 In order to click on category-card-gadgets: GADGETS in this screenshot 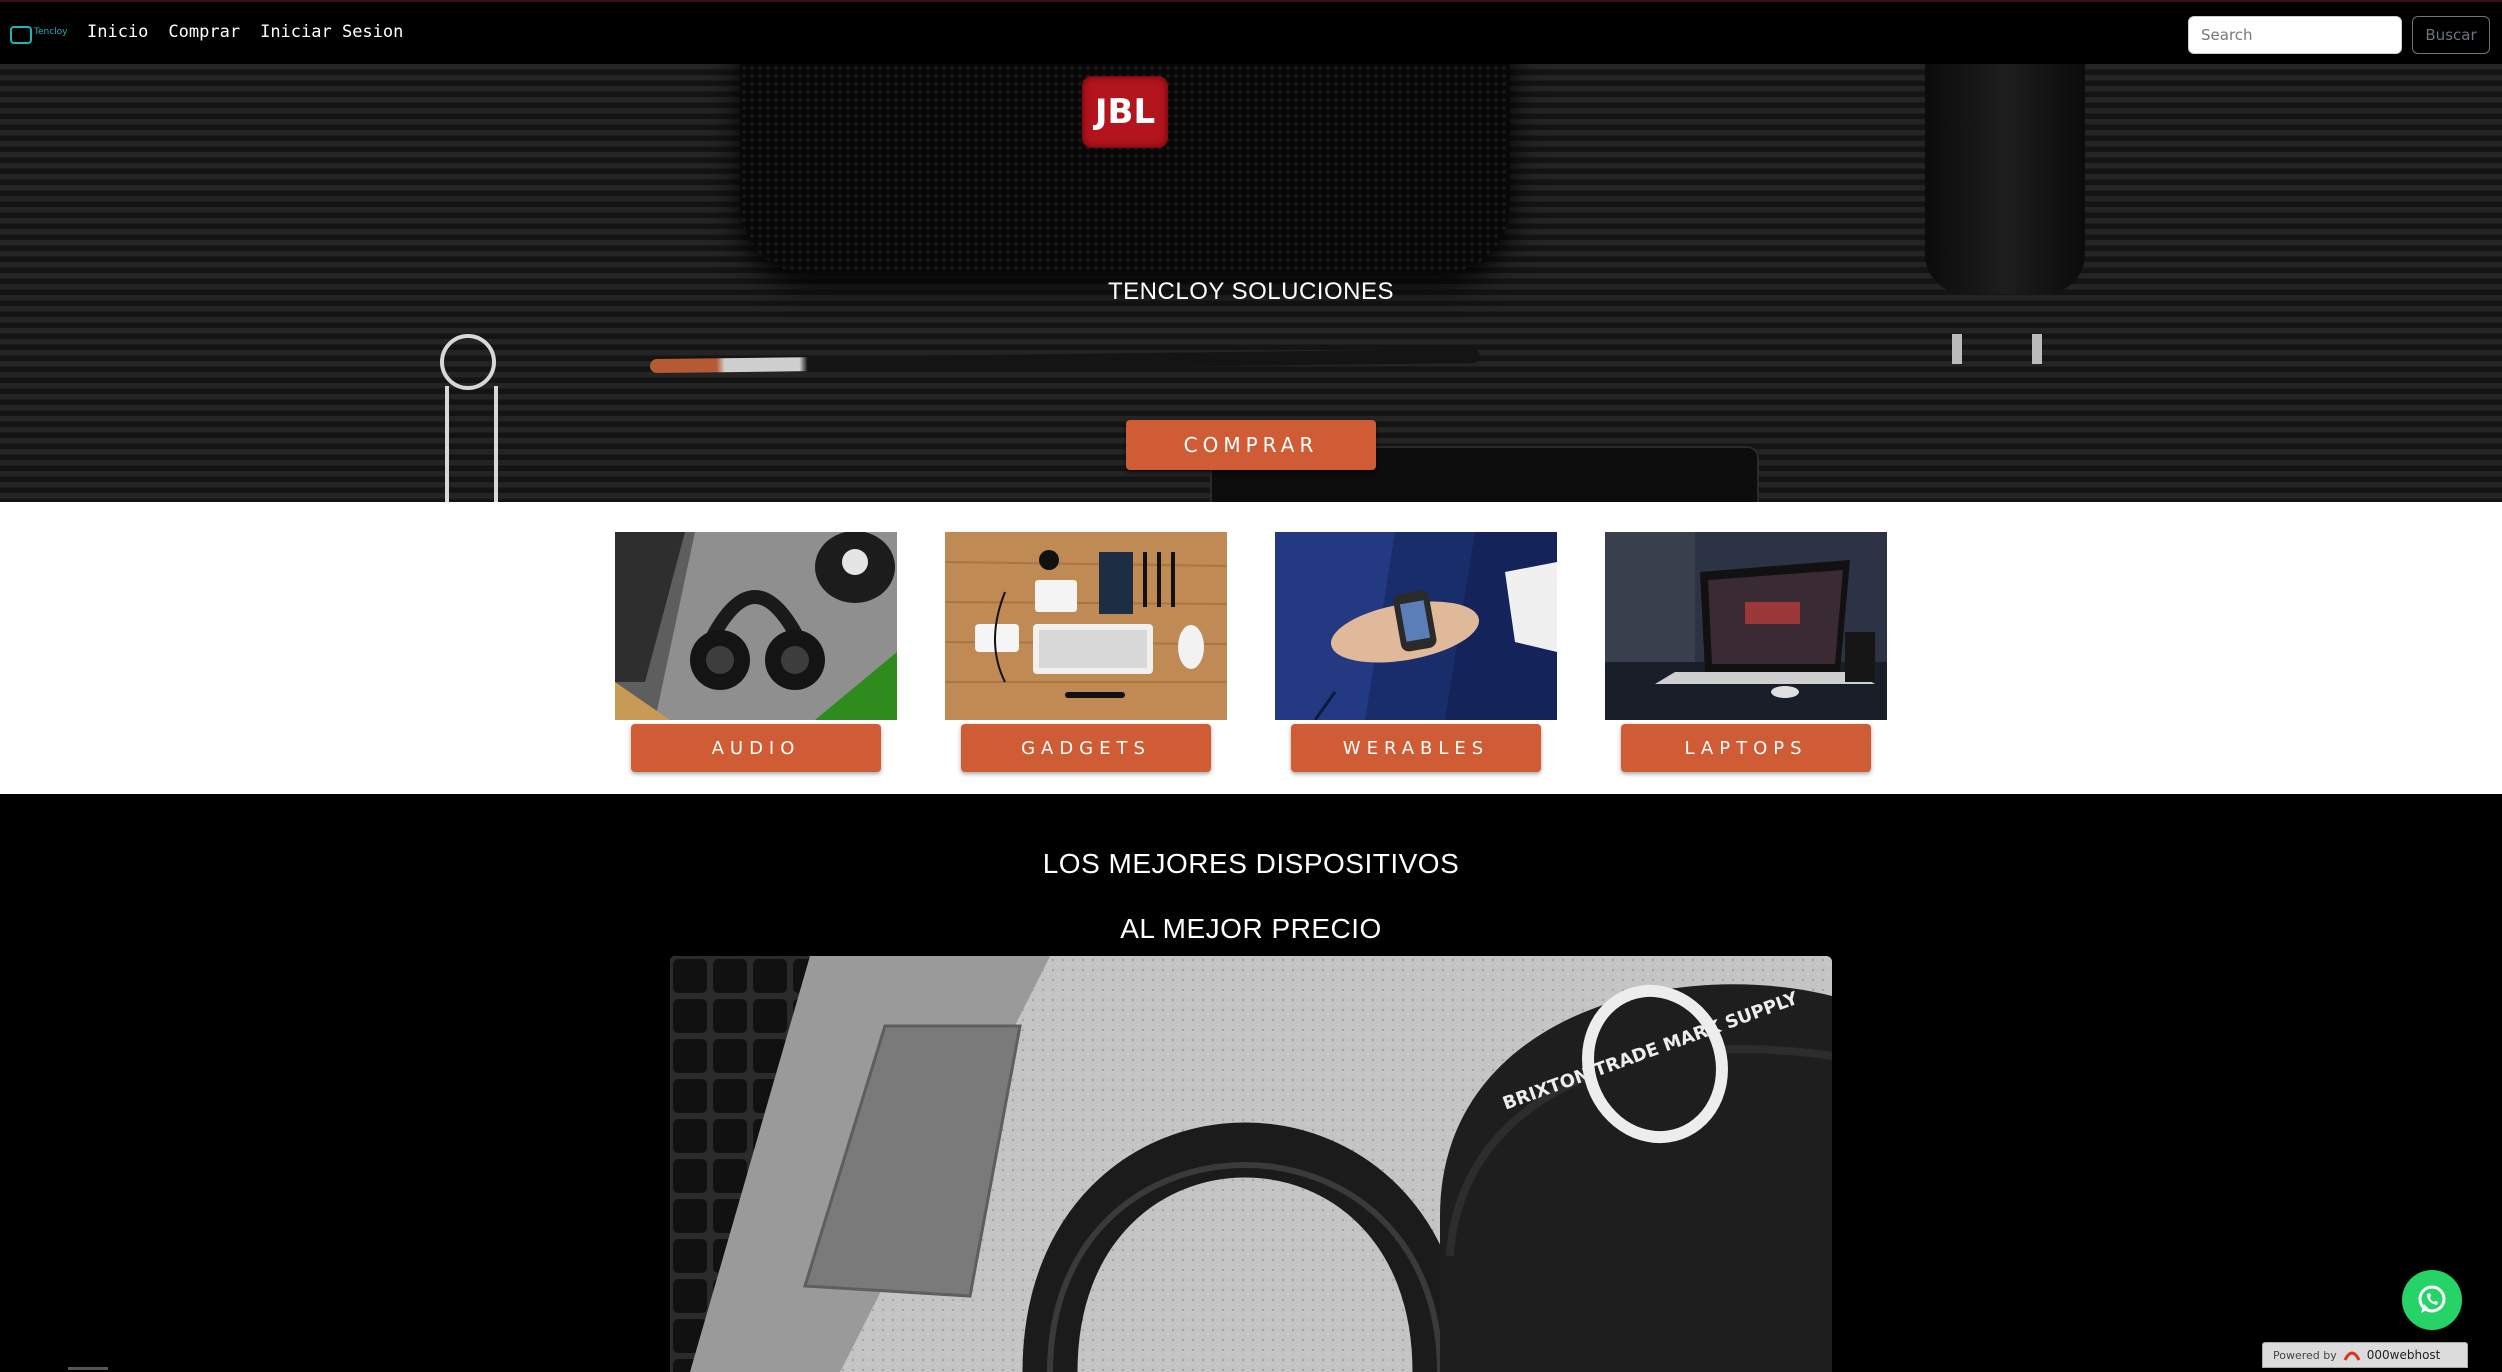, I will do `click(1086, 654)`.